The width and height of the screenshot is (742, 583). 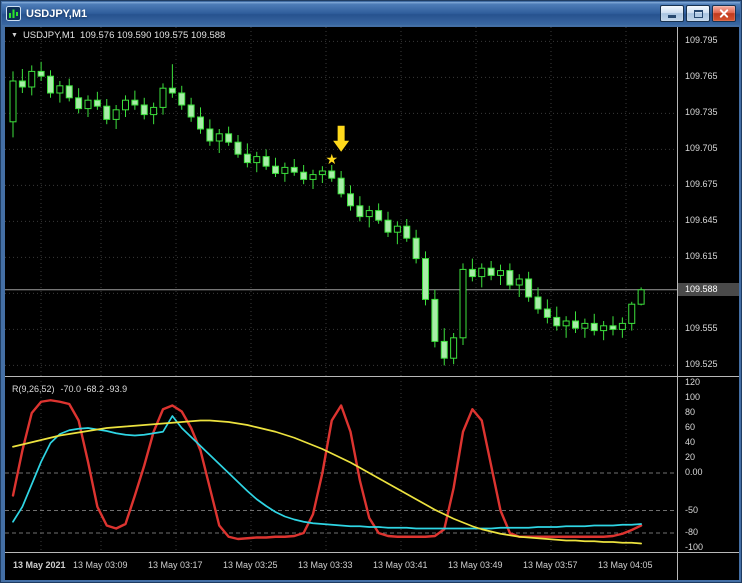 I want to click on time-axis-label: 13 May 03:49, so click(x=475, y=565).